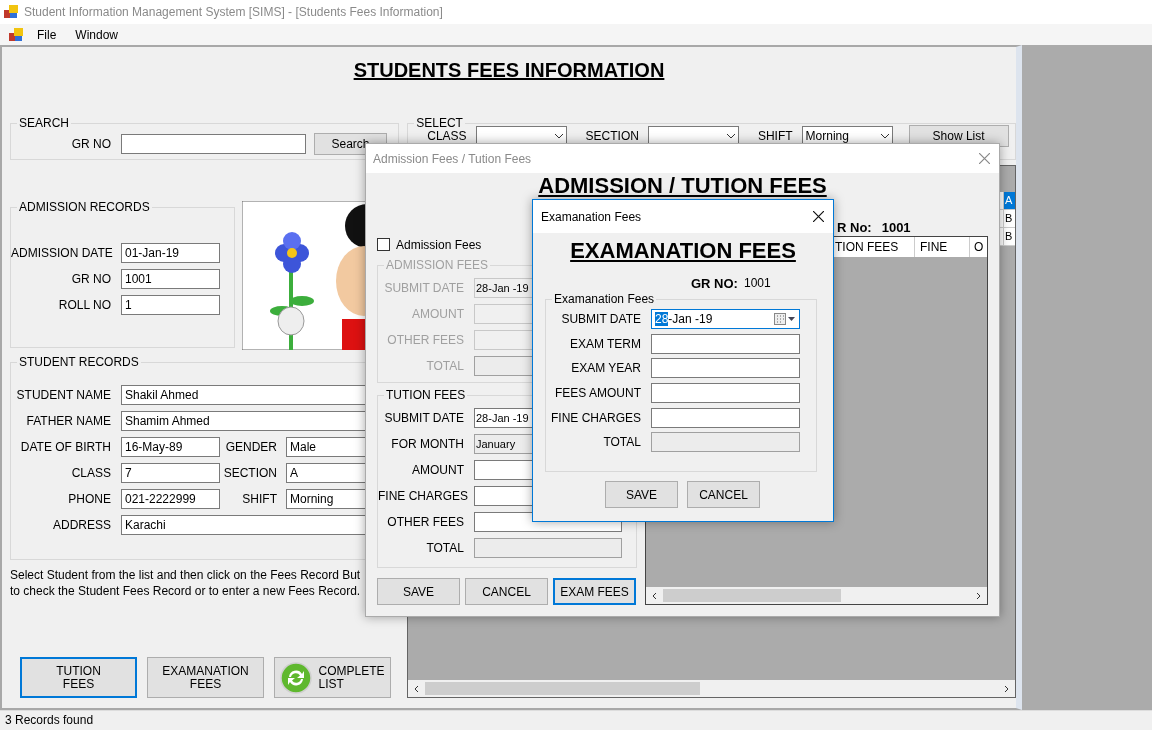 The image size is (1152, 730). I want to click on field-label: ADDRESS, so click(81, 525).